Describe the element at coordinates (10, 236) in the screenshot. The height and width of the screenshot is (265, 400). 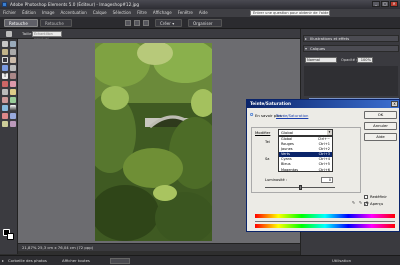
I see `background-color-swatch` at that location.